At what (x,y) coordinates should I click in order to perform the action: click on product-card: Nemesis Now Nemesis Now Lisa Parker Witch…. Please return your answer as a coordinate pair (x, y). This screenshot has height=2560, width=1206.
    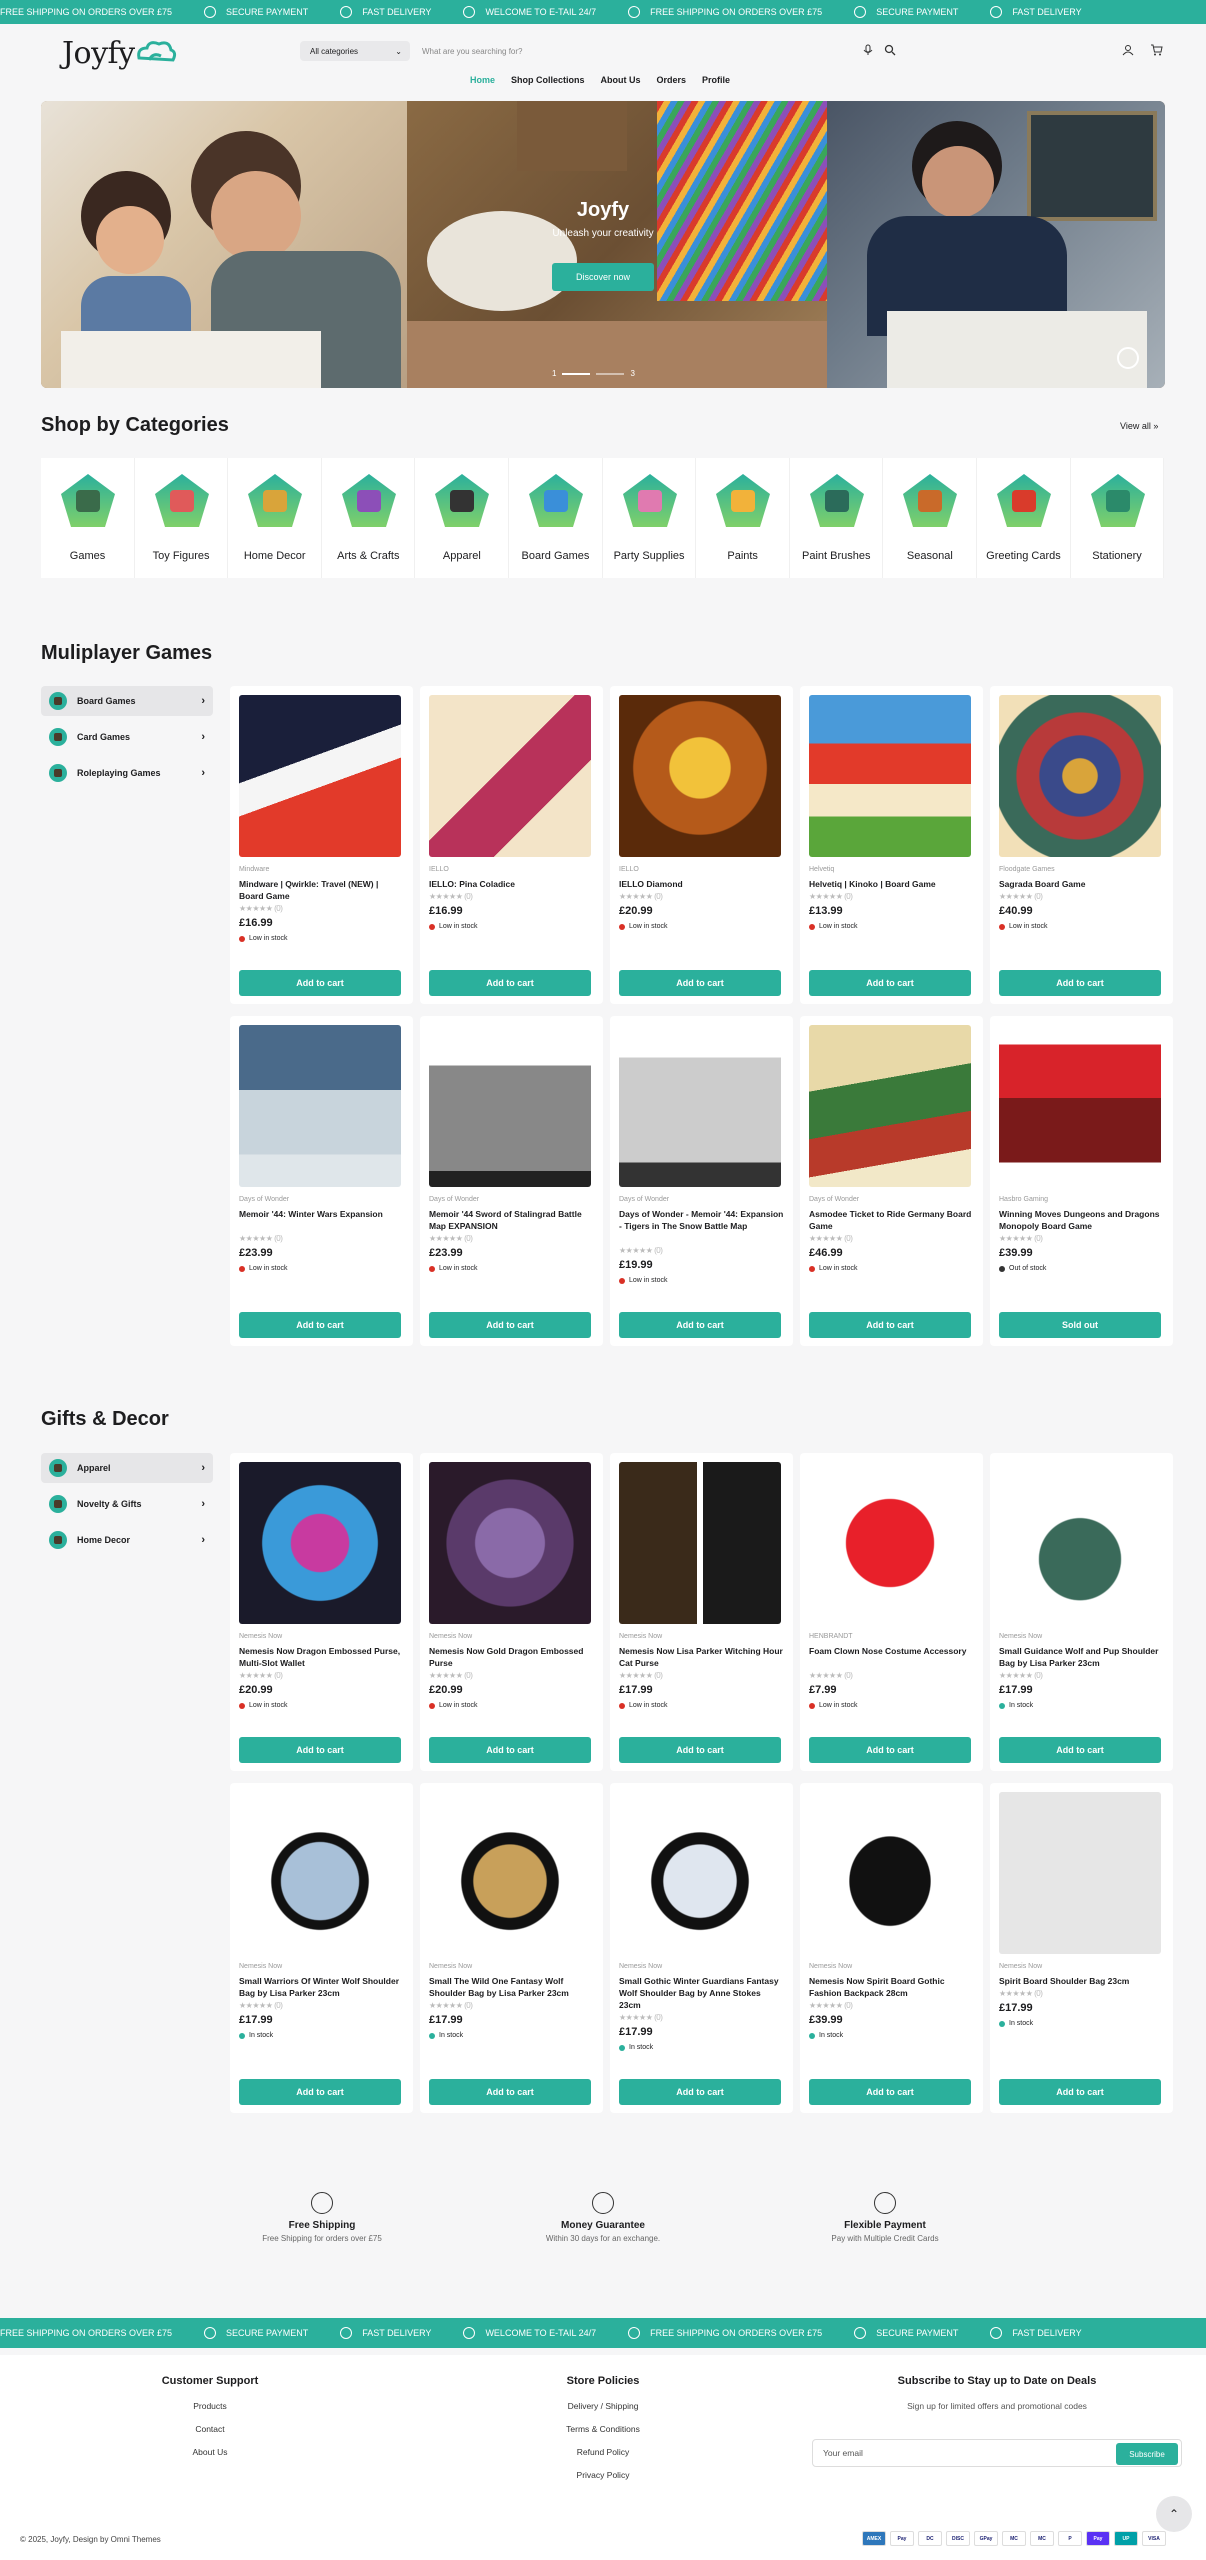
    Looking at the image, I should click on (701, 1612).